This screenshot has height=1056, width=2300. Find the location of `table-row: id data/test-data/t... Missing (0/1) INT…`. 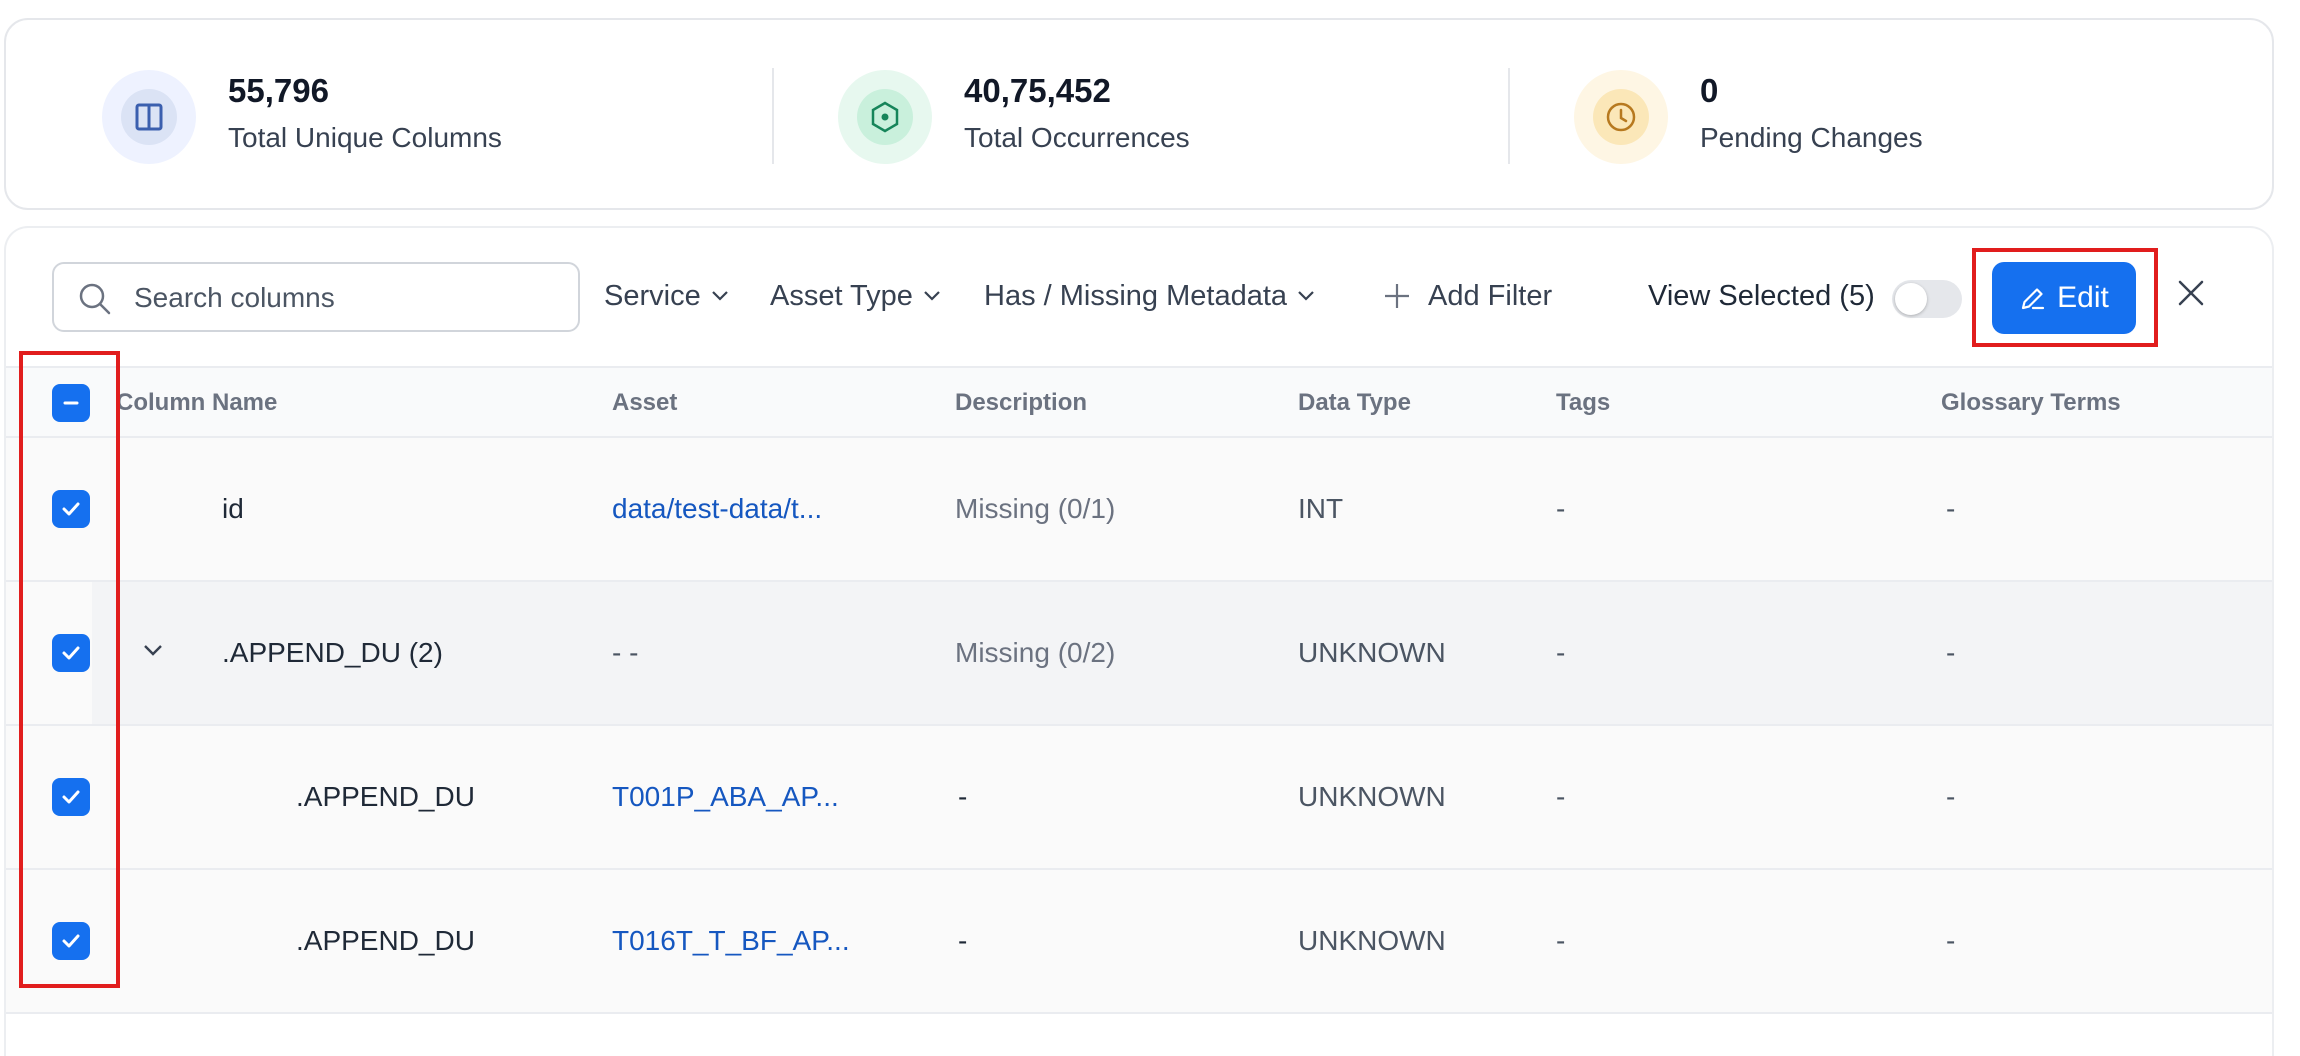

table-row: id data/test-data/t... Missing (0/1) INT… is located at coordinates (1139, 510).